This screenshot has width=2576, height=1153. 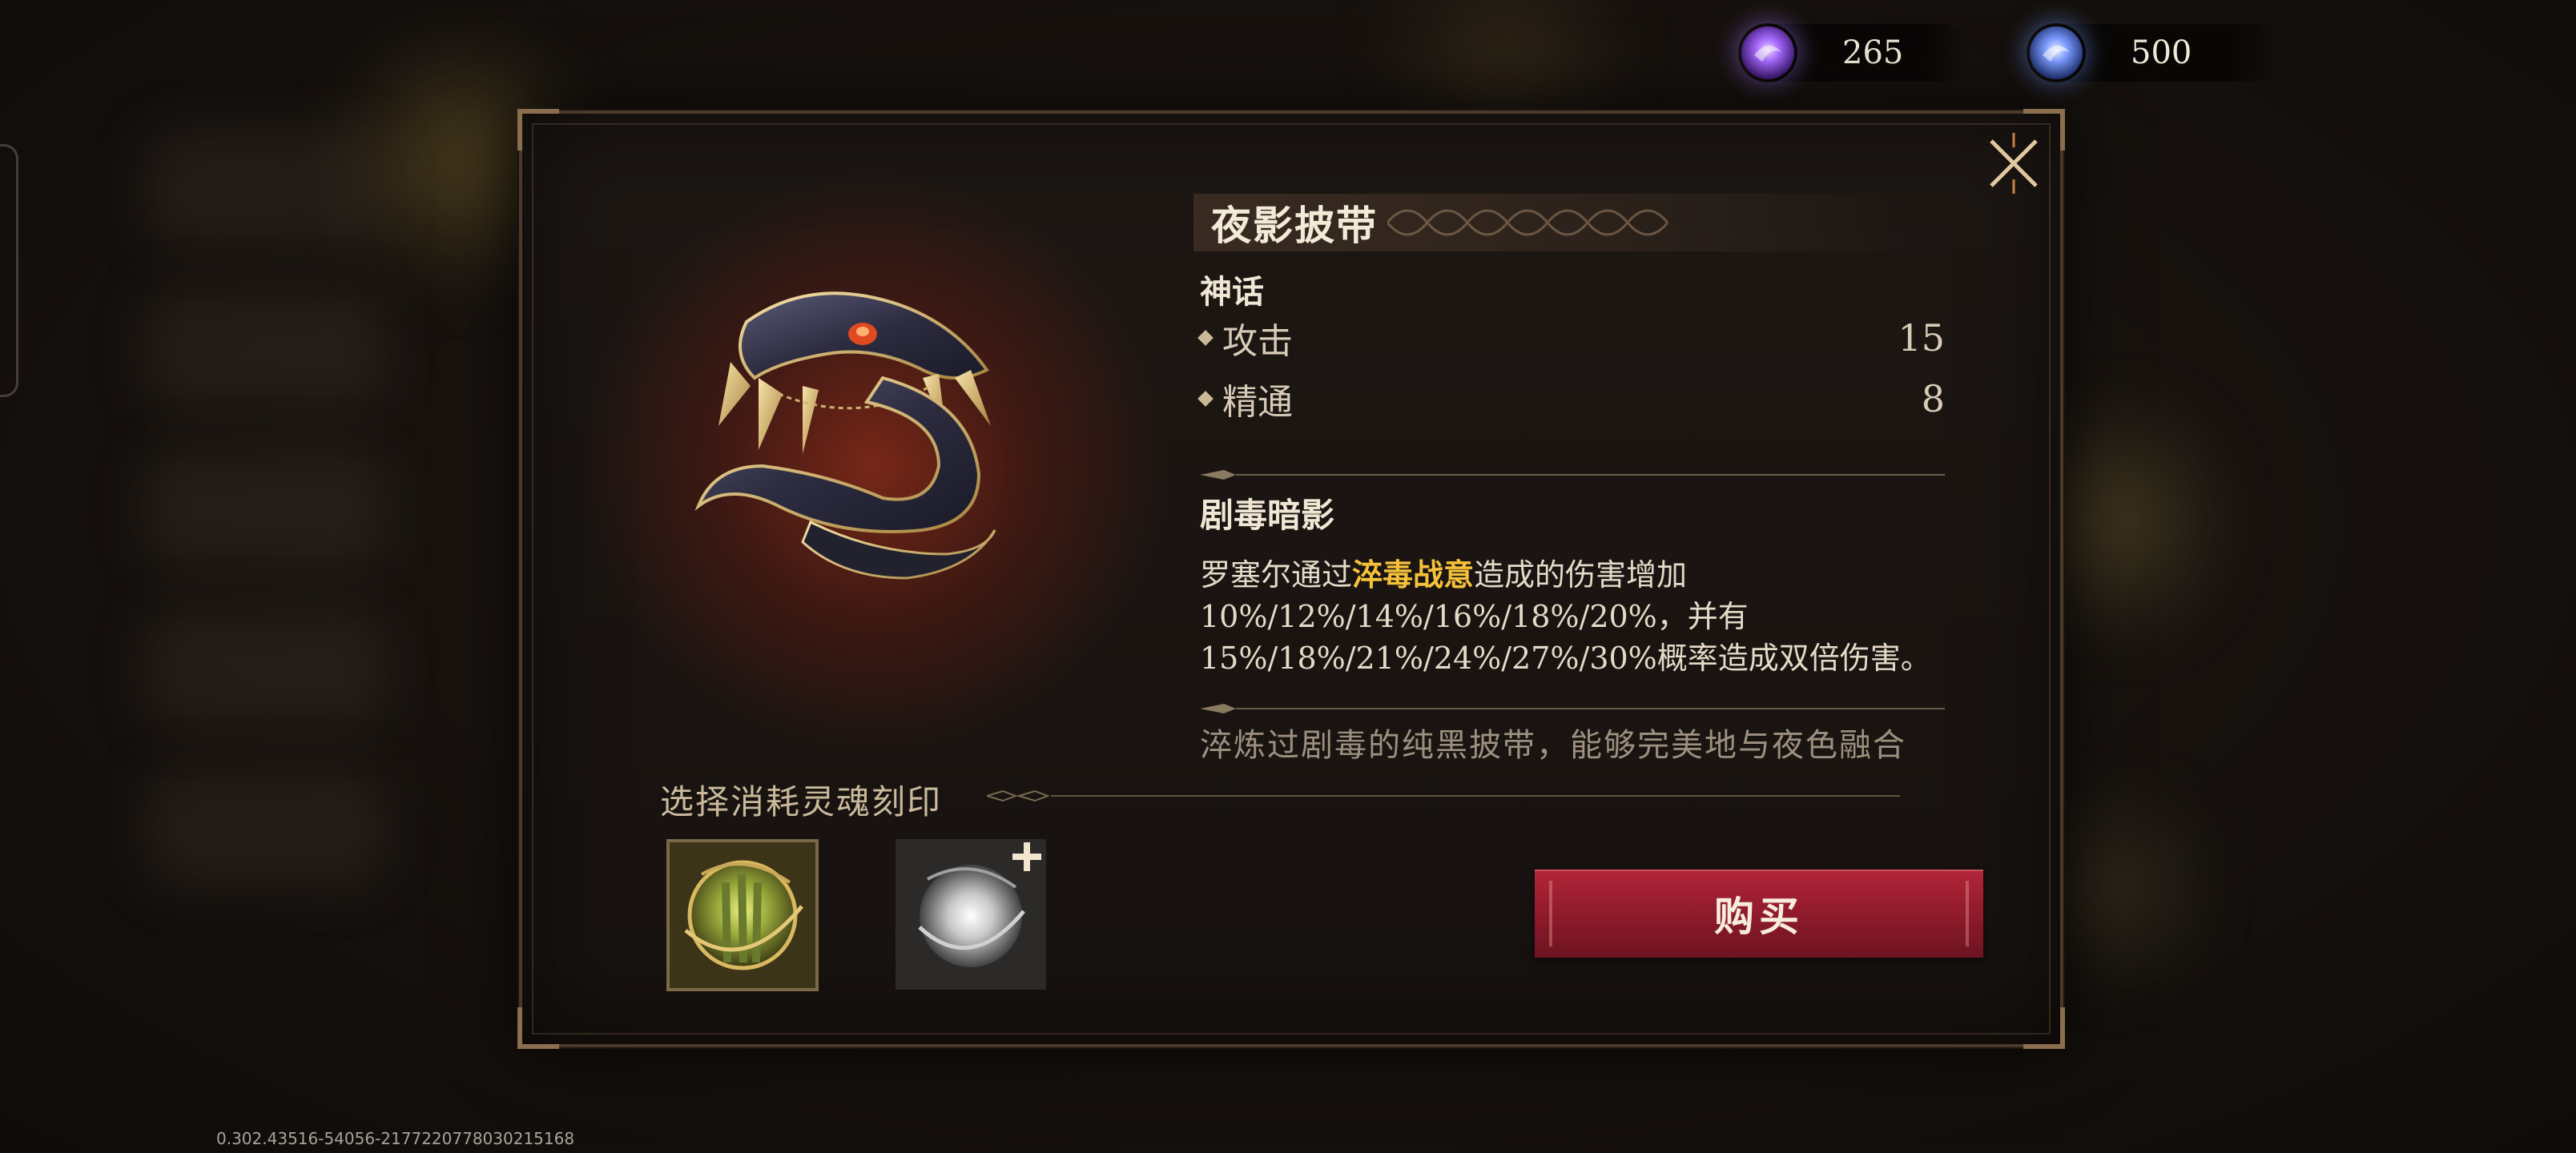 I want to click on skill-desc-prefix: 罗塞尔通过, so click(x=1276, y=575).